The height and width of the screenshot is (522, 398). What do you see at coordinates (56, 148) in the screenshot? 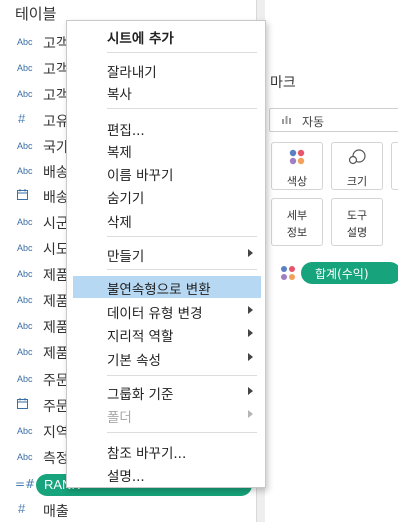
I see `field-name: 국가` at bounding box center [56, 148].